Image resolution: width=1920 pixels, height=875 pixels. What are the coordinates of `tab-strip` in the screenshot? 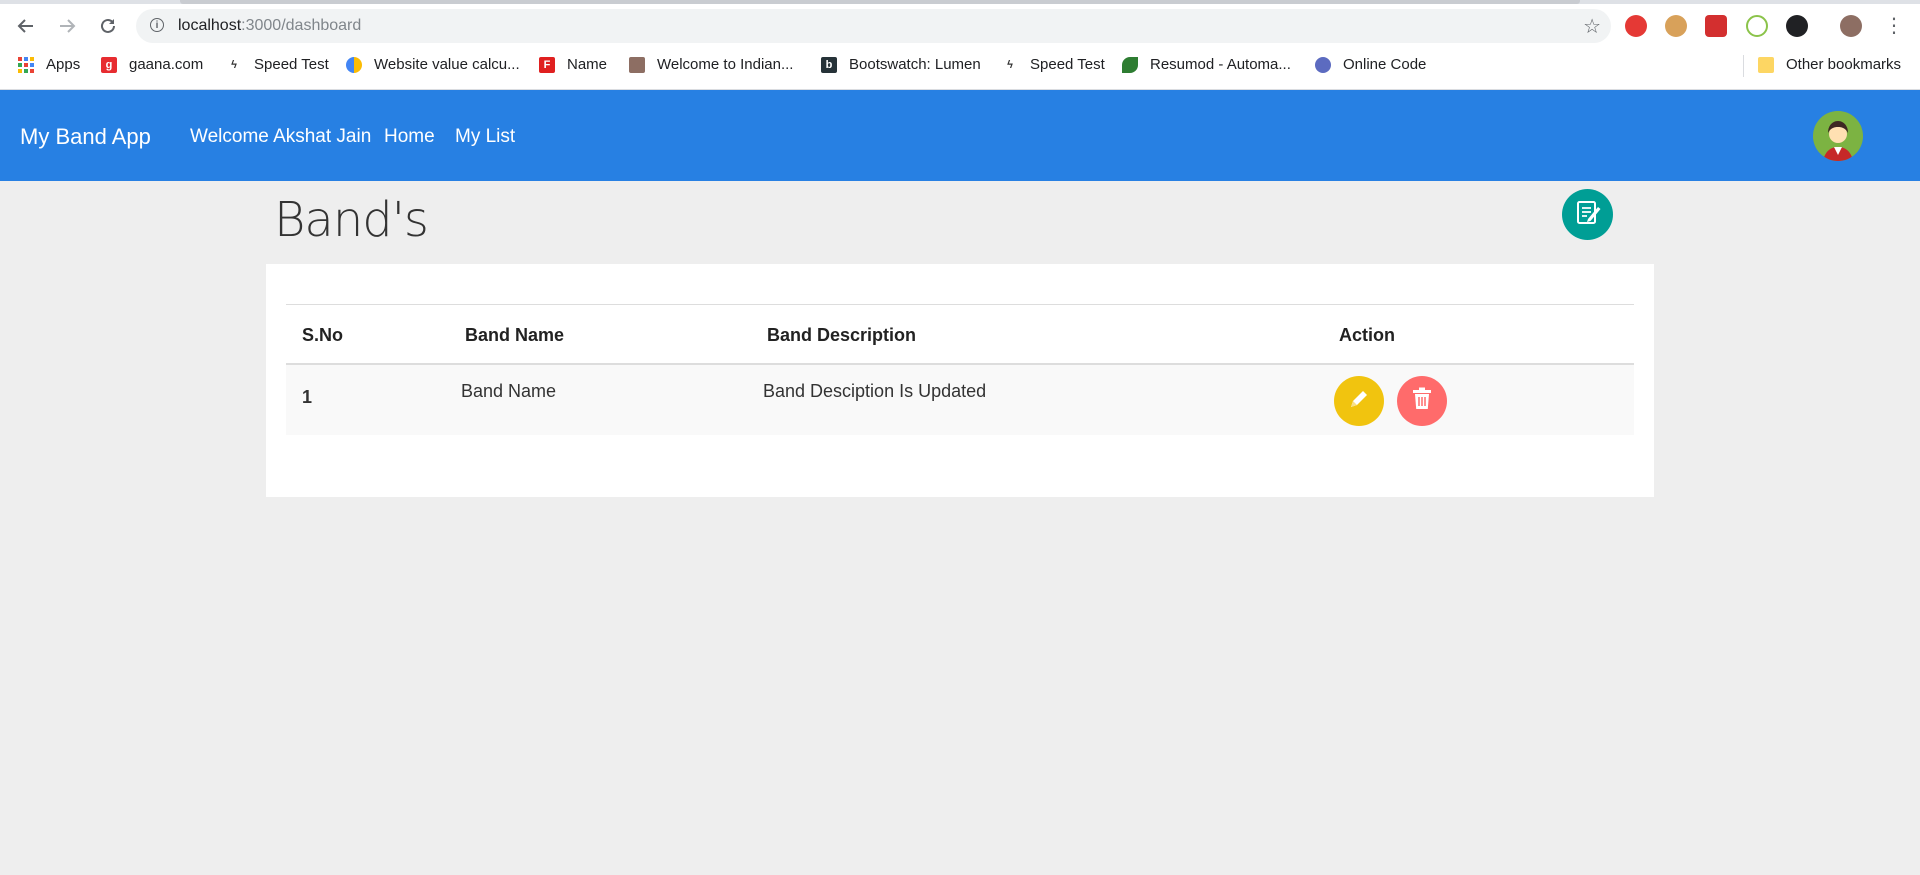 It's located at (960, 2).